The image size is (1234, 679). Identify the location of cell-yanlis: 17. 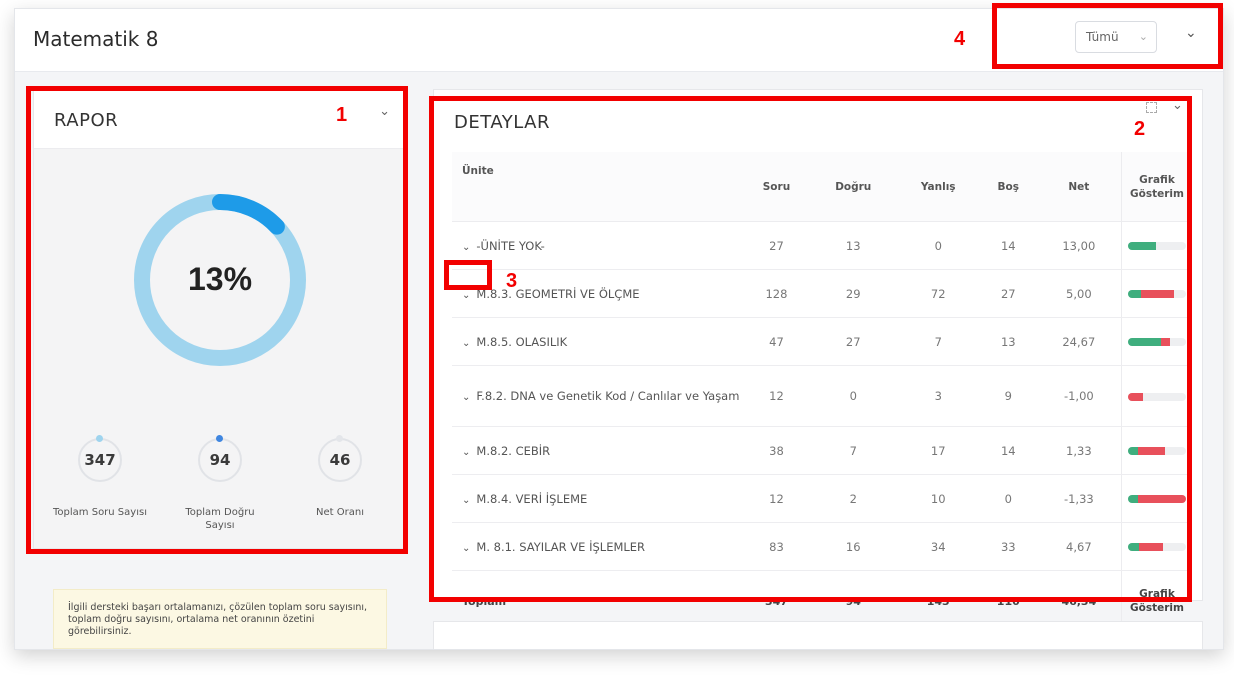
(938, 450).